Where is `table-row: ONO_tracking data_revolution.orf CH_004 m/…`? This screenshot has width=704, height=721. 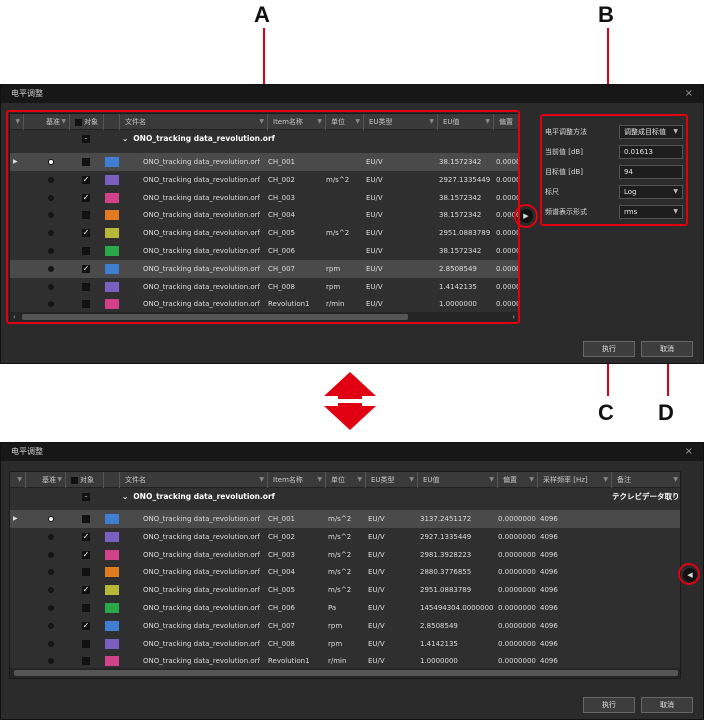 table-row: ONO_tracking data_revolution.orf CH_004 m/… is located at coordinates (345, 572).